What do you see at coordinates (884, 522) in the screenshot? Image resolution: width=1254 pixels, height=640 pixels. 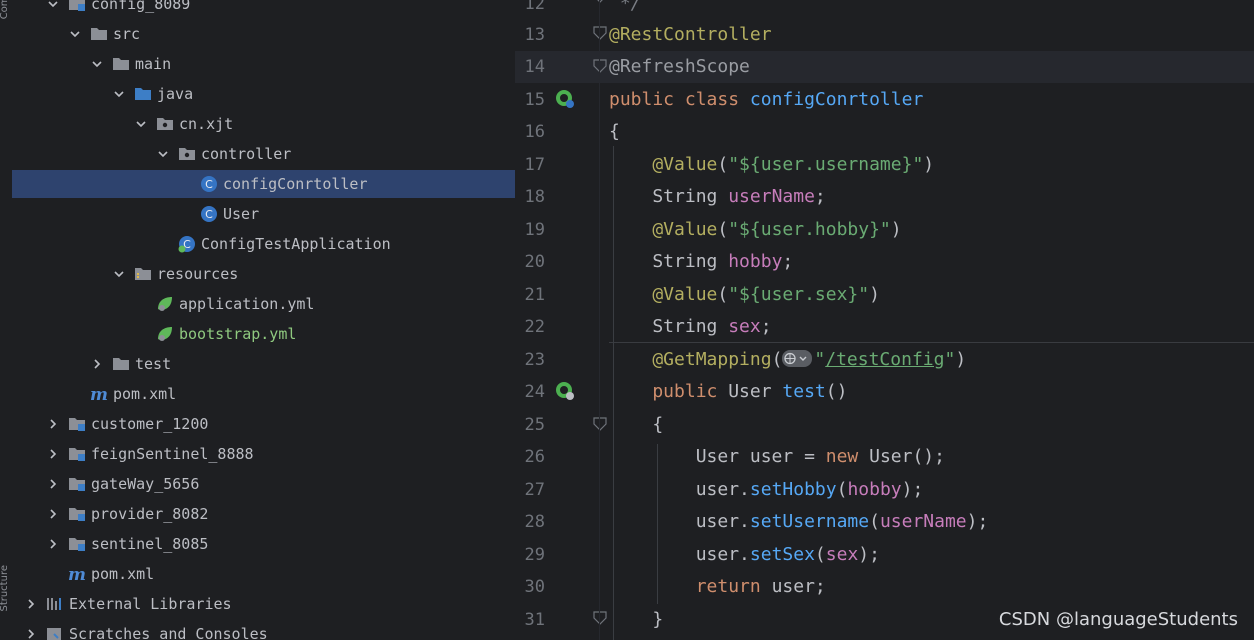 I see `code-line: 28 user.setUsername(userName);` at bounding box center [884, 522].